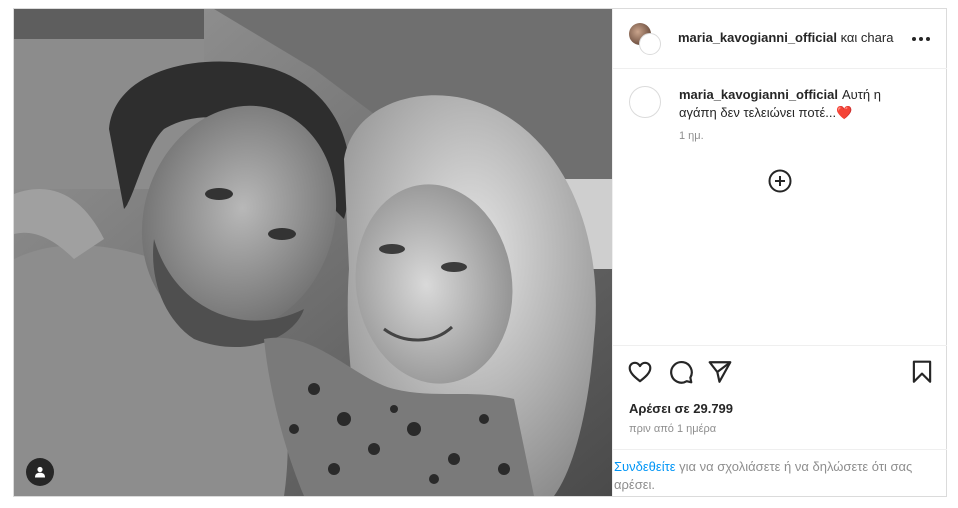 This screenshot has width=958, height=508. I want to click on login-link: Συνδεθείτε, so click(645, 466).